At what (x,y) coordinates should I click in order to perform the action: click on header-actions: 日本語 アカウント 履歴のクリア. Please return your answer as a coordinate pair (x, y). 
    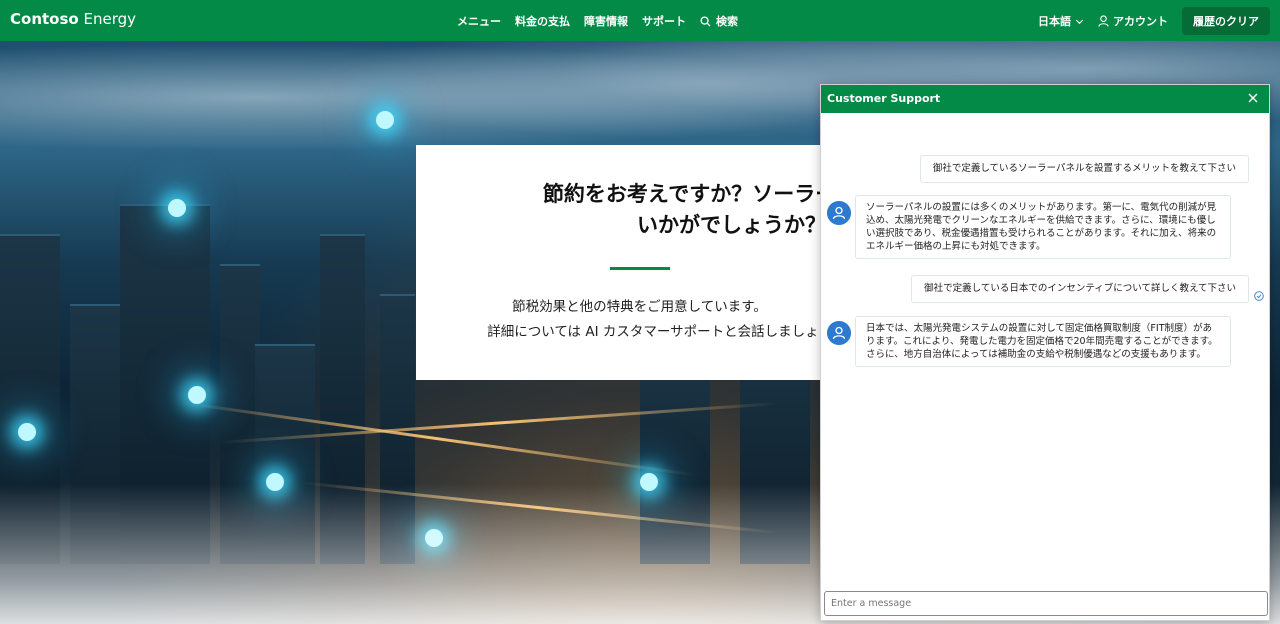
    Looking at the image, I should click on (1154, 21).